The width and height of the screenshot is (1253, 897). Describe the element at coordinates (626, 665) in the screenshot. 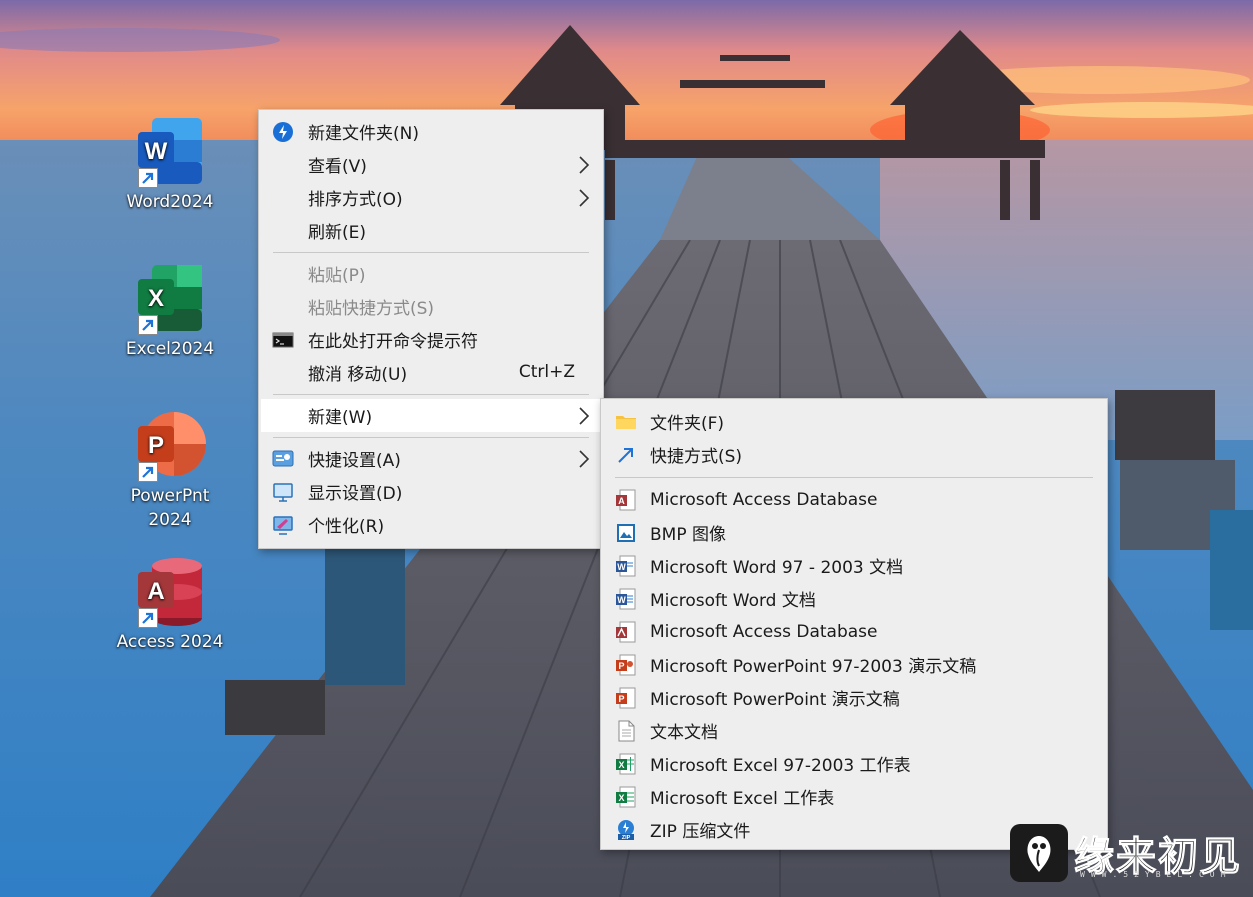

I see `ppt-file-icon: P` at that location.